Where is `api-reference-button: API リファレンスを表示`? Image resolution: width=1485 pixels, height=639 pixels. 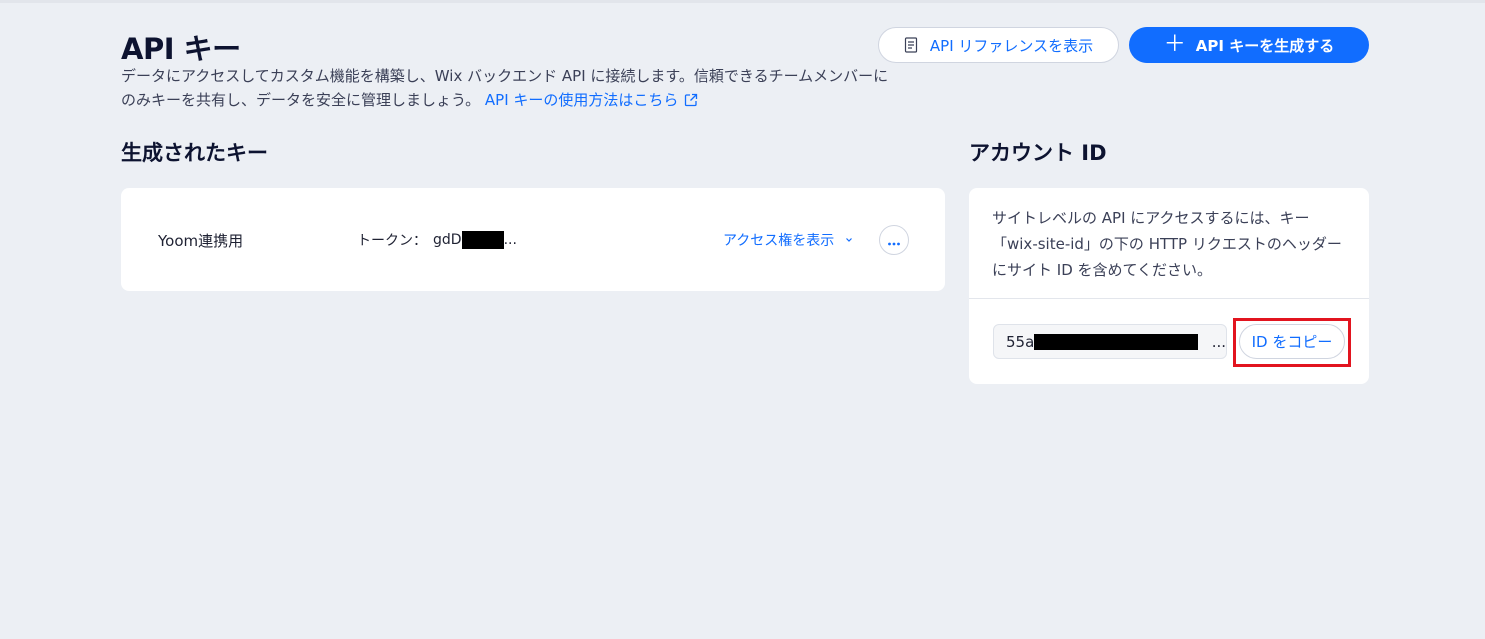 api-reference-button: API リファレンスを表示 is located at coordinates (998, 45).